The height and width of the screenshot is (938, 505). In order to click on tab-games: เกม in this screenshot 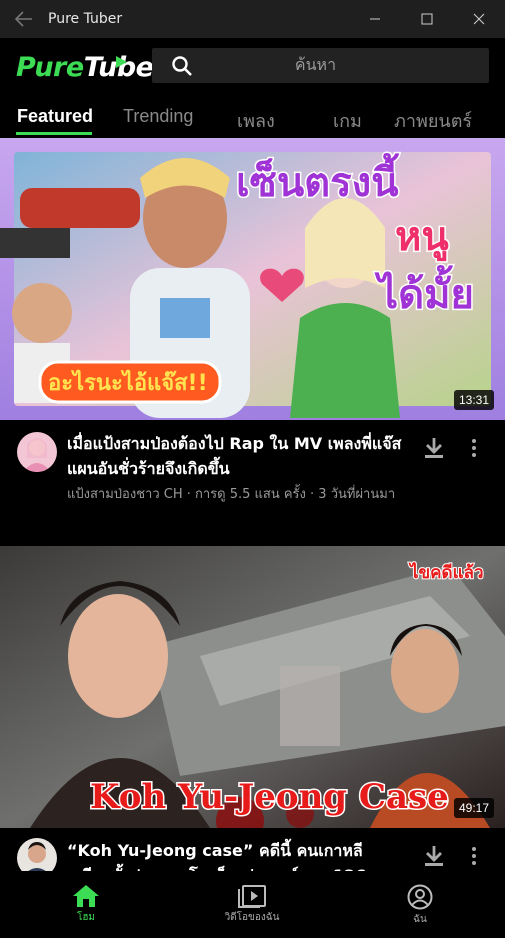, I will do `click(347, 120)`.